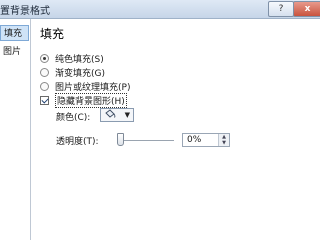 The width and height of the screenshot is (320, 240). I want to click on section-title: 填充, so click(52, 34).